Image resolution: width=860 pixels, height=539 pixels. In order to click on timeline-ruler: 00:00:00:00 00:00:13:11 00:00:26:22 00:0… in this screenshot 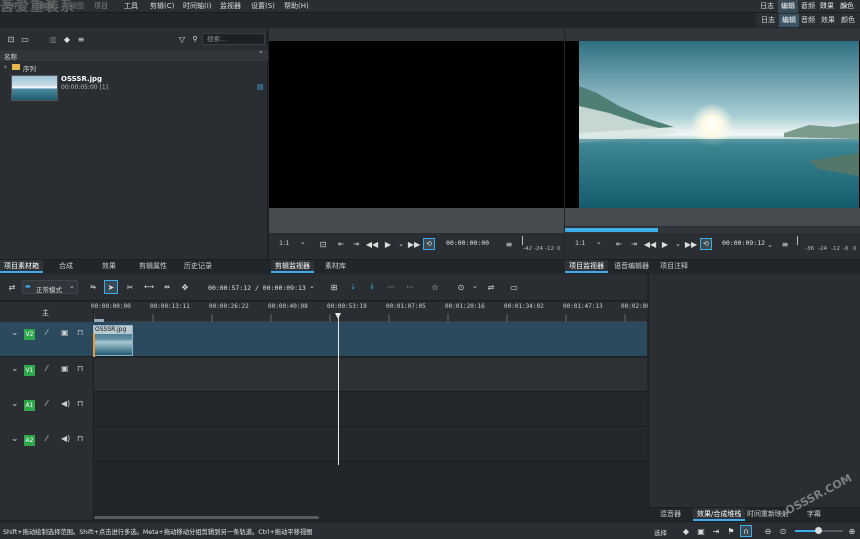, I will do `click(370, 312)`.